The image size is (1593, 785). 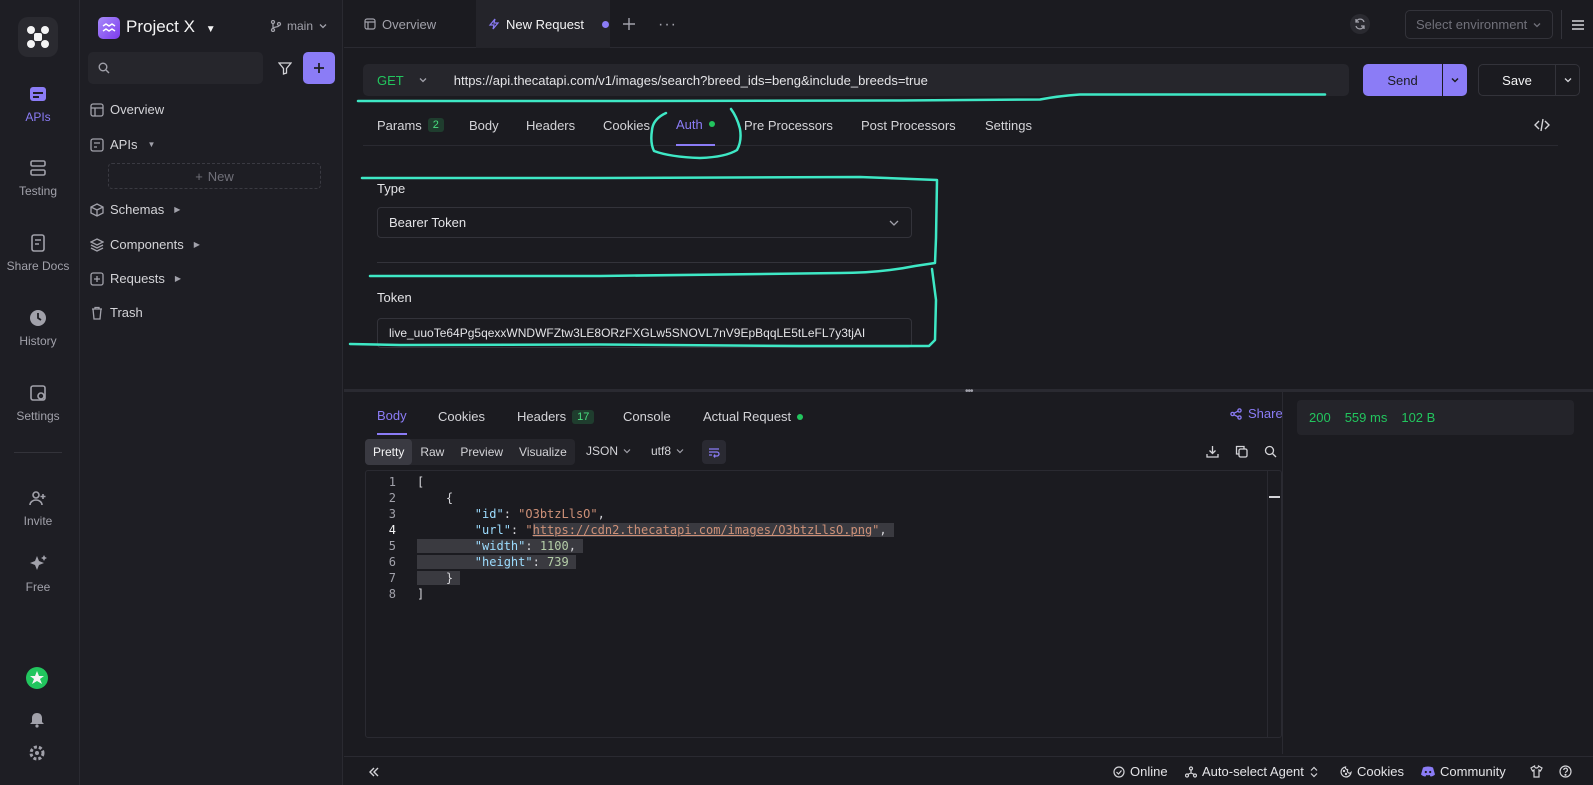 I want to click on rail-item-history: History, so click(x=38, y=328).